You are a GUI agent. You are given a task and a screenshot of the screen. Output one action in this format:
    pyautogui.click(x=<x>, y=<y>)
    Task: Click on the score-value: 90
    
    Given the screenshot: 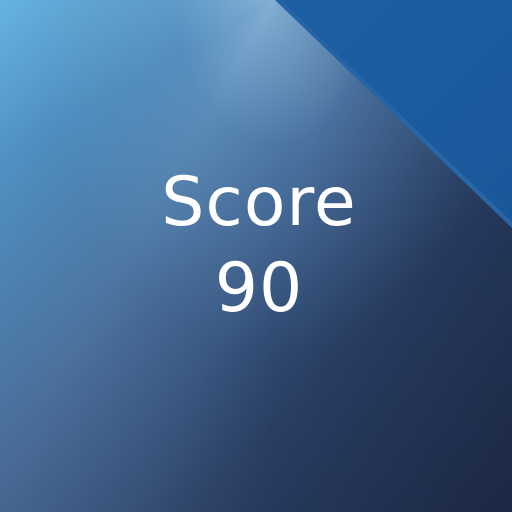 What is the action you would take?
    pyautogui.click(x=259, y=288)
    